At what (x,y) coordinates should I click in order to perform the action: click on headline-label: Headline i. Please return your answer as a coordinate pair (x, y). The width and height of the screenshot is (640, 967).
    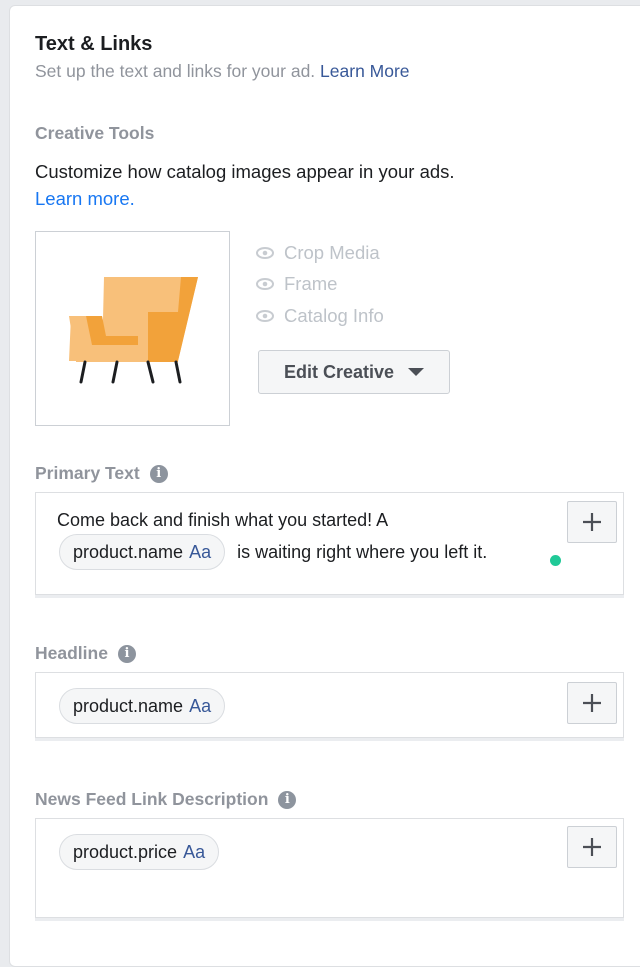
    Looking at the image, I should click on (85, 653).